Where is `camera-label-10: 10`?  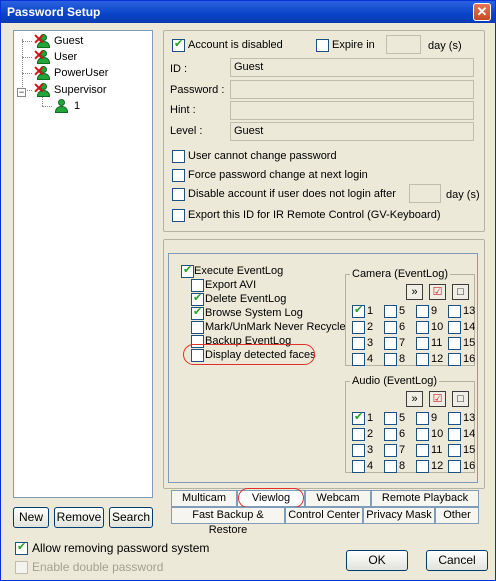
camera-label-10: 10 is located at coordinates (437, 327).